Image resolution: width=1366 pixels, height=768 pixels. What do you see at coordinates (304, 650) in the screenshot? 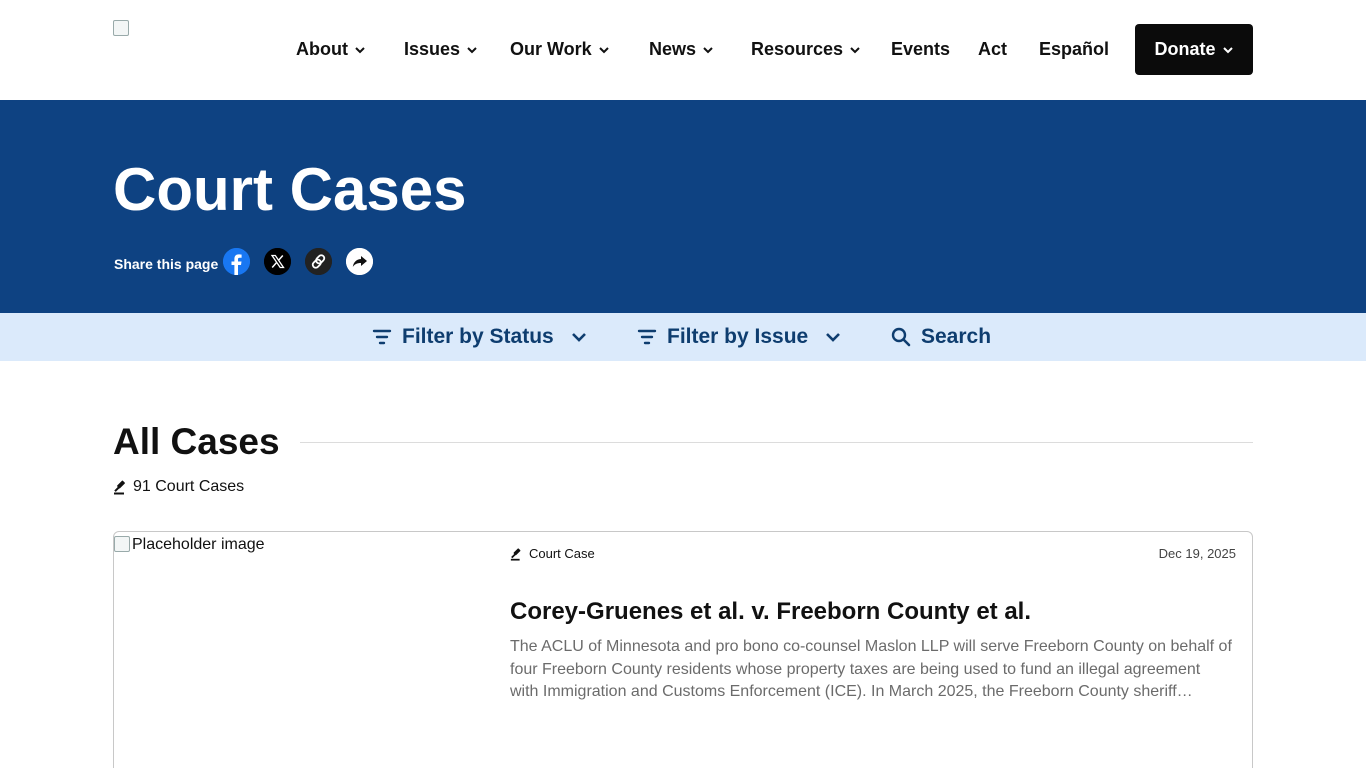
I see `case-image: Placeholder image` at bounding box center [304, 650].